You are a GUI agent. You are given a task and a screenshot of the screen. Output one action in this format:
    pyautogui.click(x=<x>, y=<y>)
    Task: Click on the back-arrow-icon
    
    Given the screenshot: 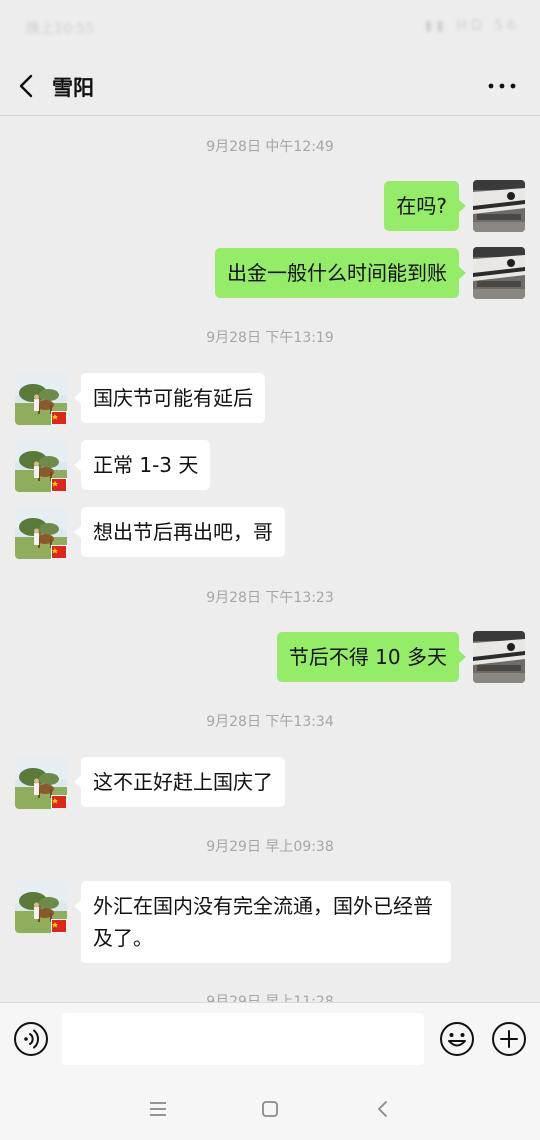 What is the action you would take?
    pyautogui.click(x=26, y=86)
    